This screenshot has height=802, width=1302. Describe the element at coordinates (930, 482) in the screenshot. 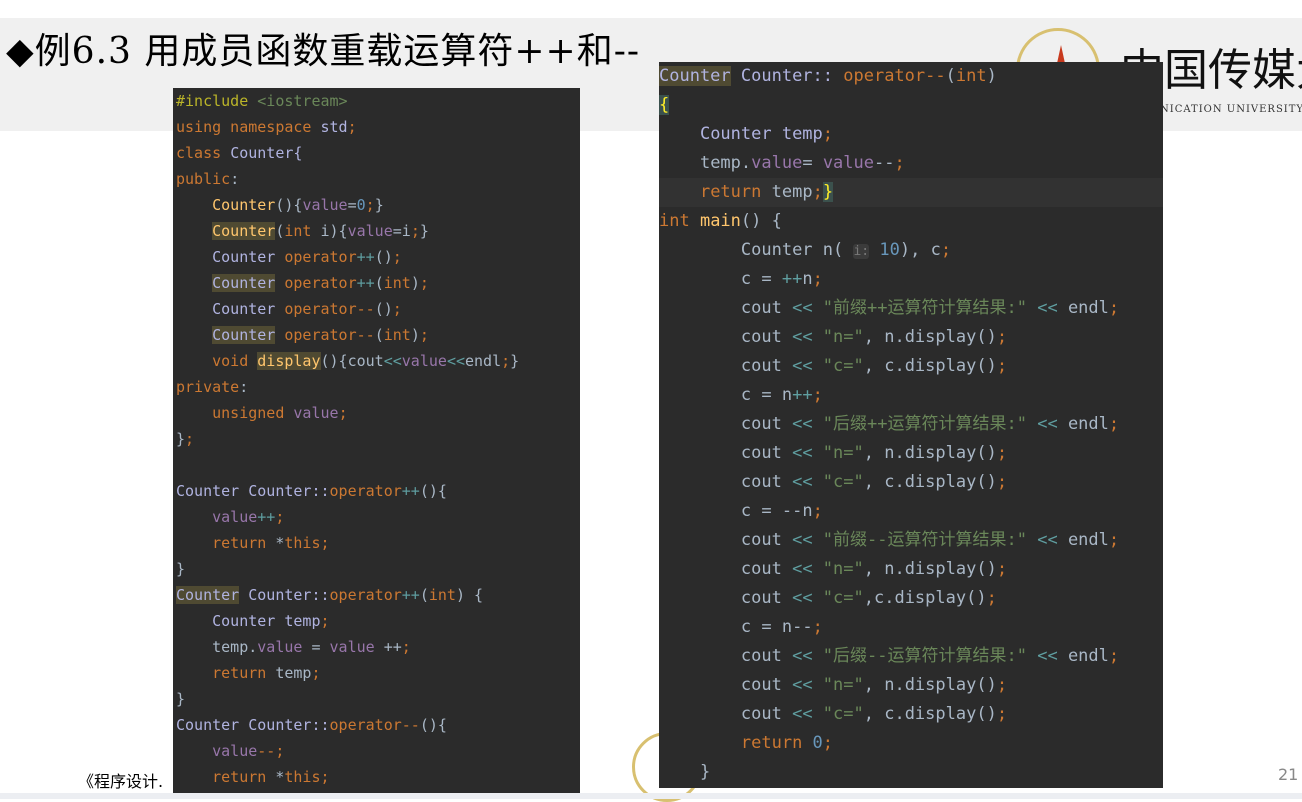

I see `code-token: , c.display()` at that location.